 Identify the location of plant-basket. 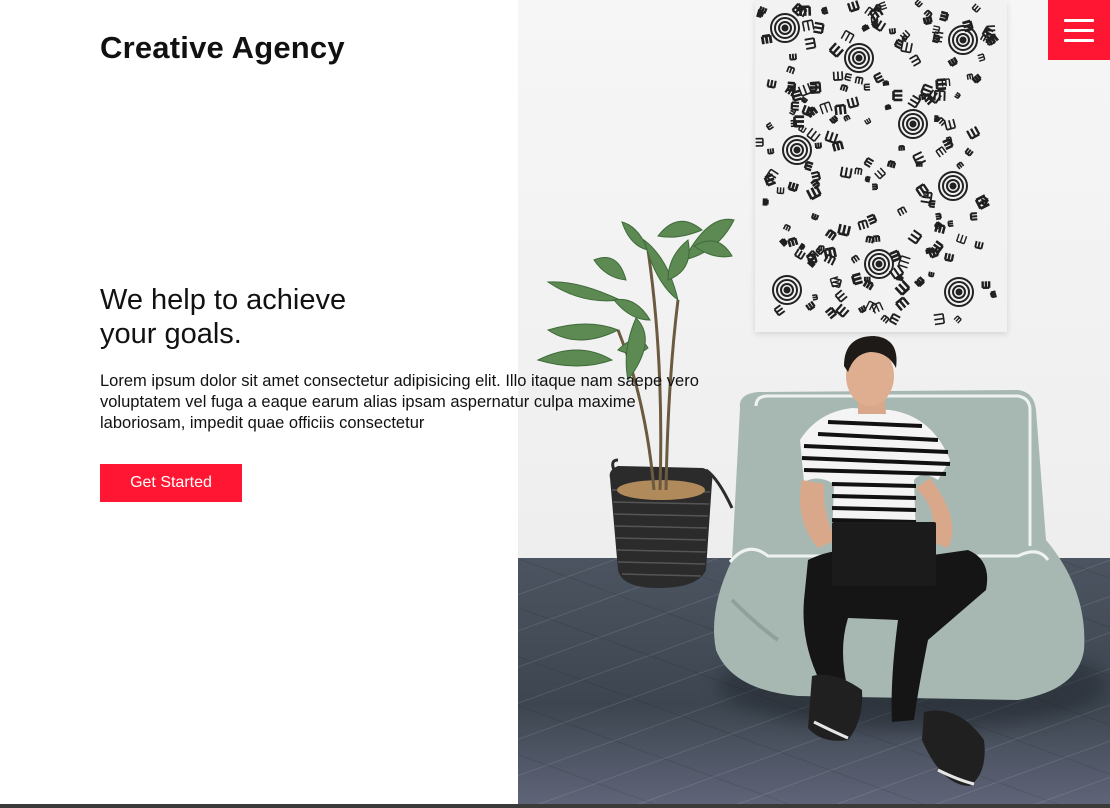
(671, 523).